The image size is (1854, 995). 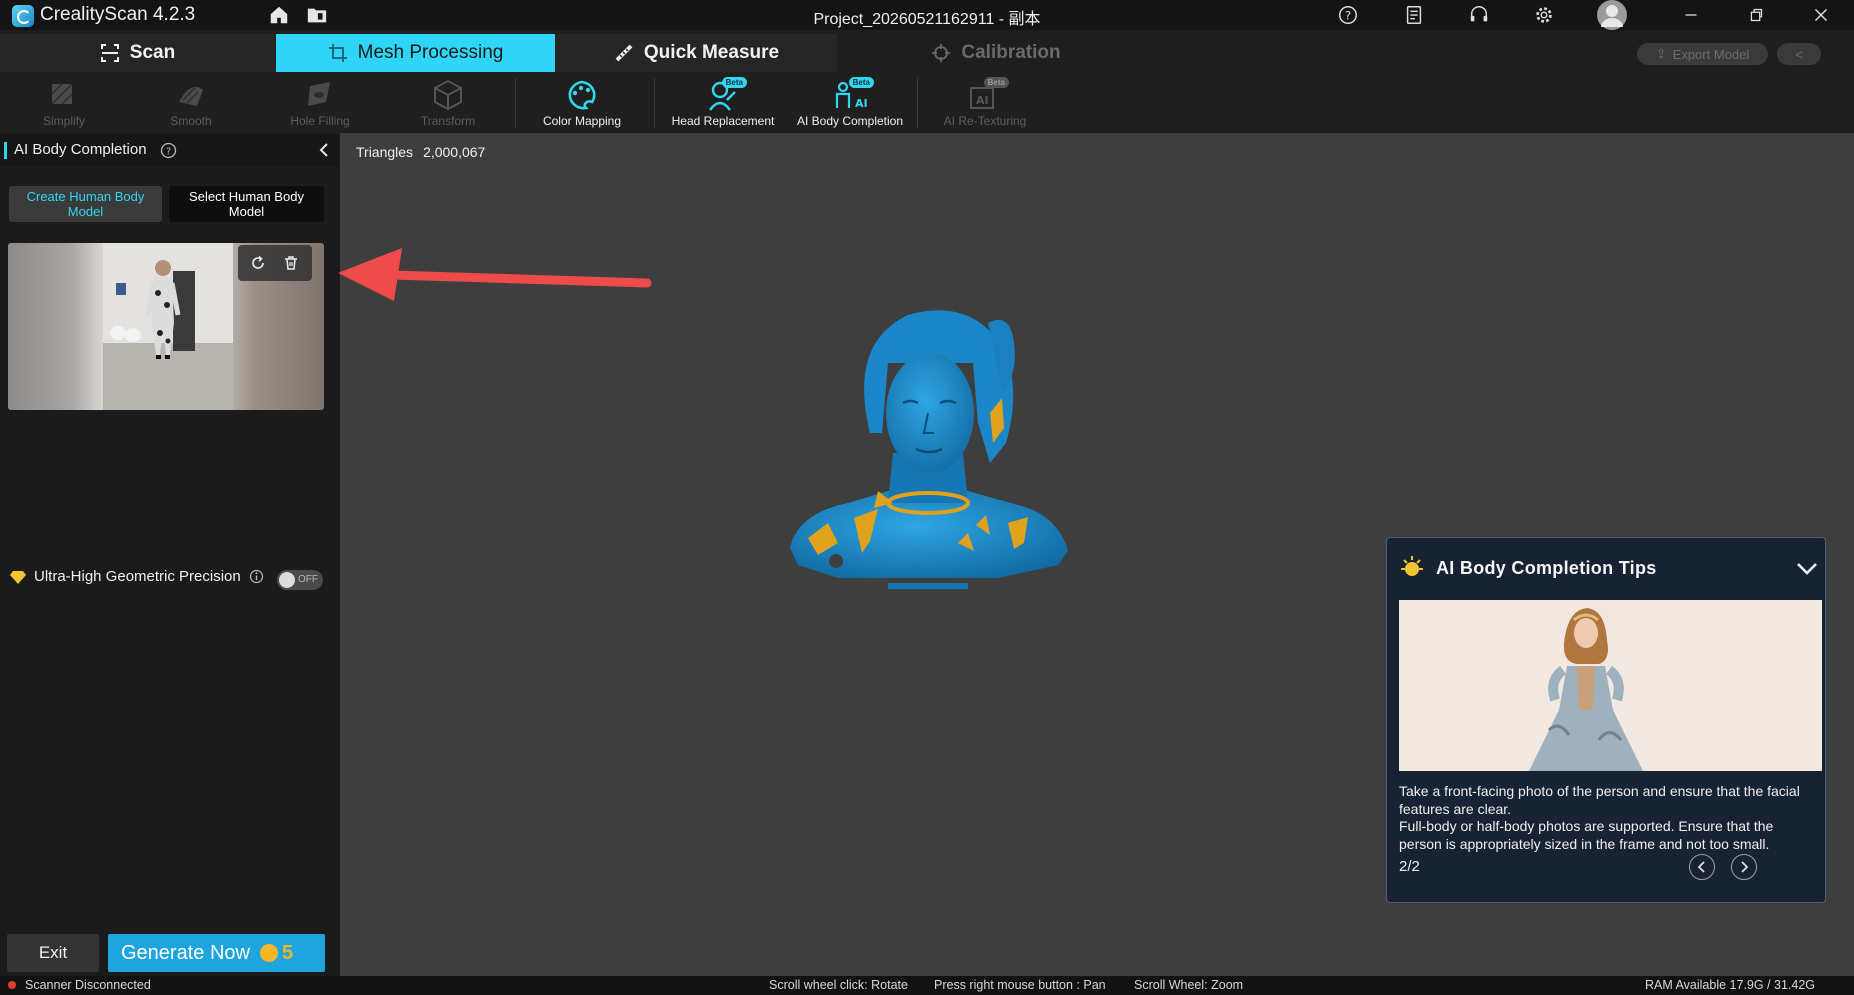 I want to click on ai-re-texturing-icon: AI Beta, so click(x=988, y=94).